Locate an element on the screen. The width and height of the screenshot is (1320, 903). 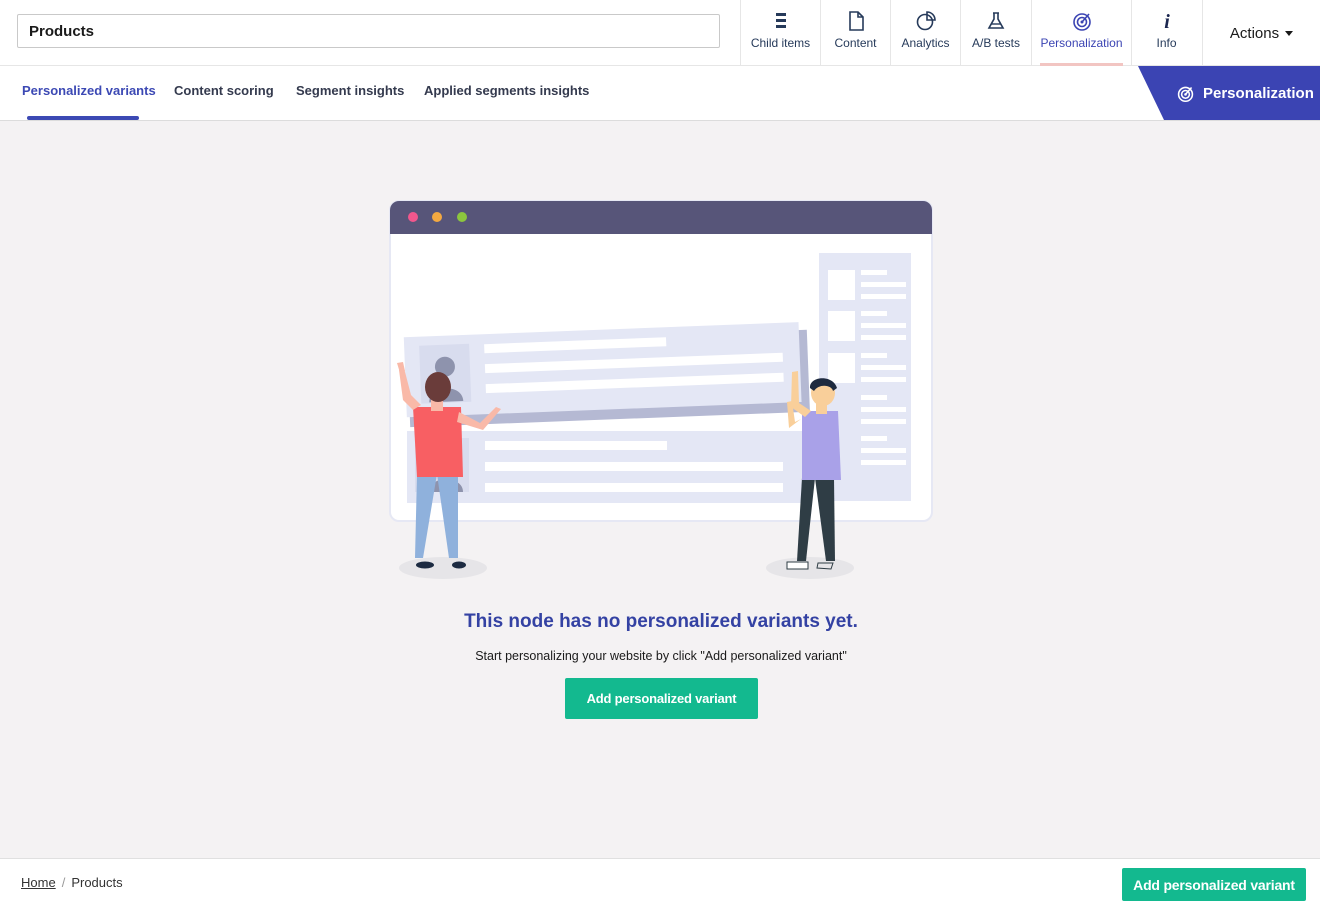
page-name-input is located at coordinates (368, 31).